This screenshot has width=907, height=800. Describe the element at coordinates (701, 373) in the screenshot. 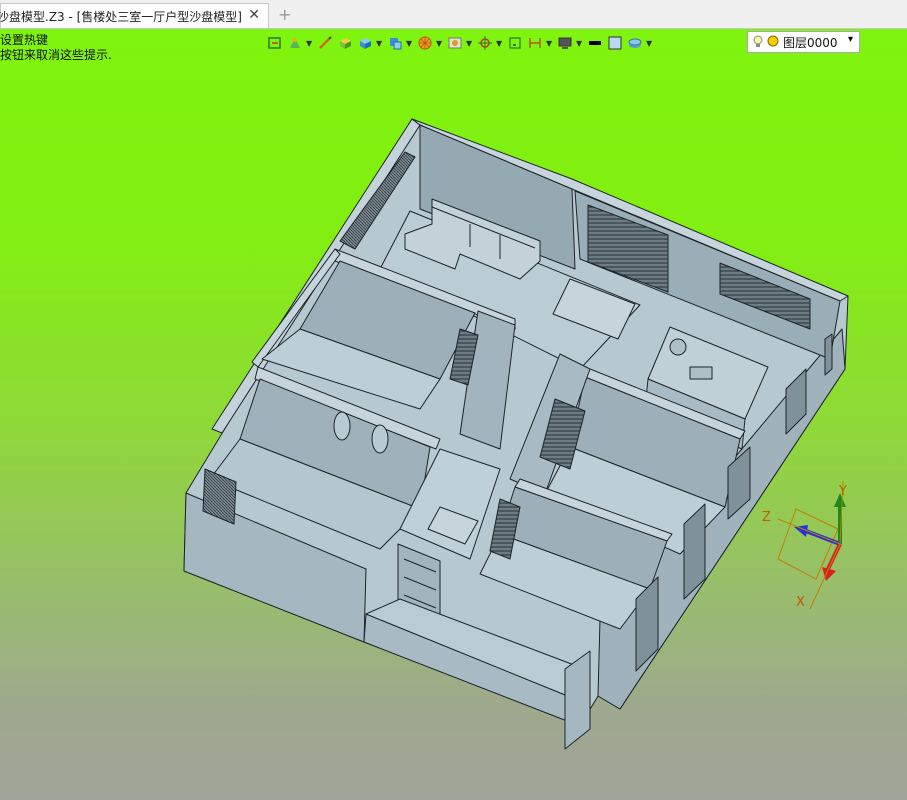

I see `sink` at that location.